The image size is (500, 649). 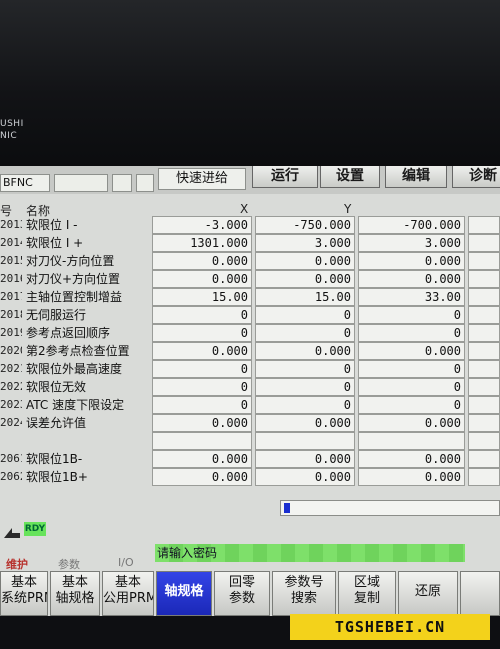 What do you see at coordinates (476, 177) in the screenshot?
I see `tab-diagnosis: 诊断` at bounding box center [476, 177].